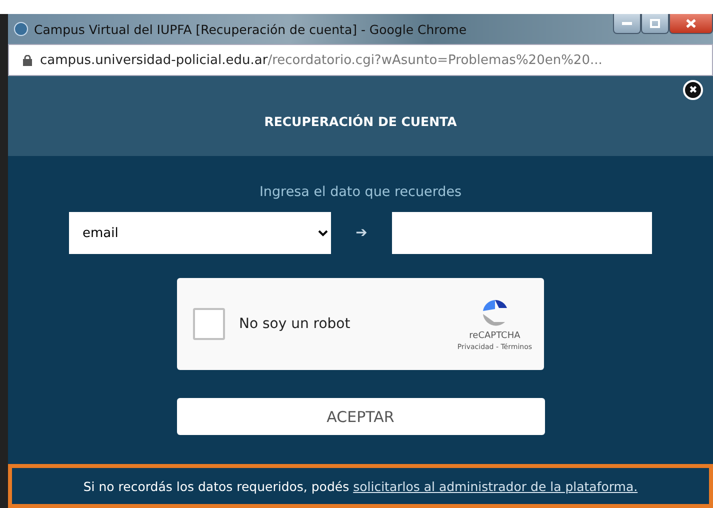 This screenshot has height=508, width=713. Describe the element at coordinates (360, 416) in the screenshot. I see `accept-button: ACEPTAR` at that location.